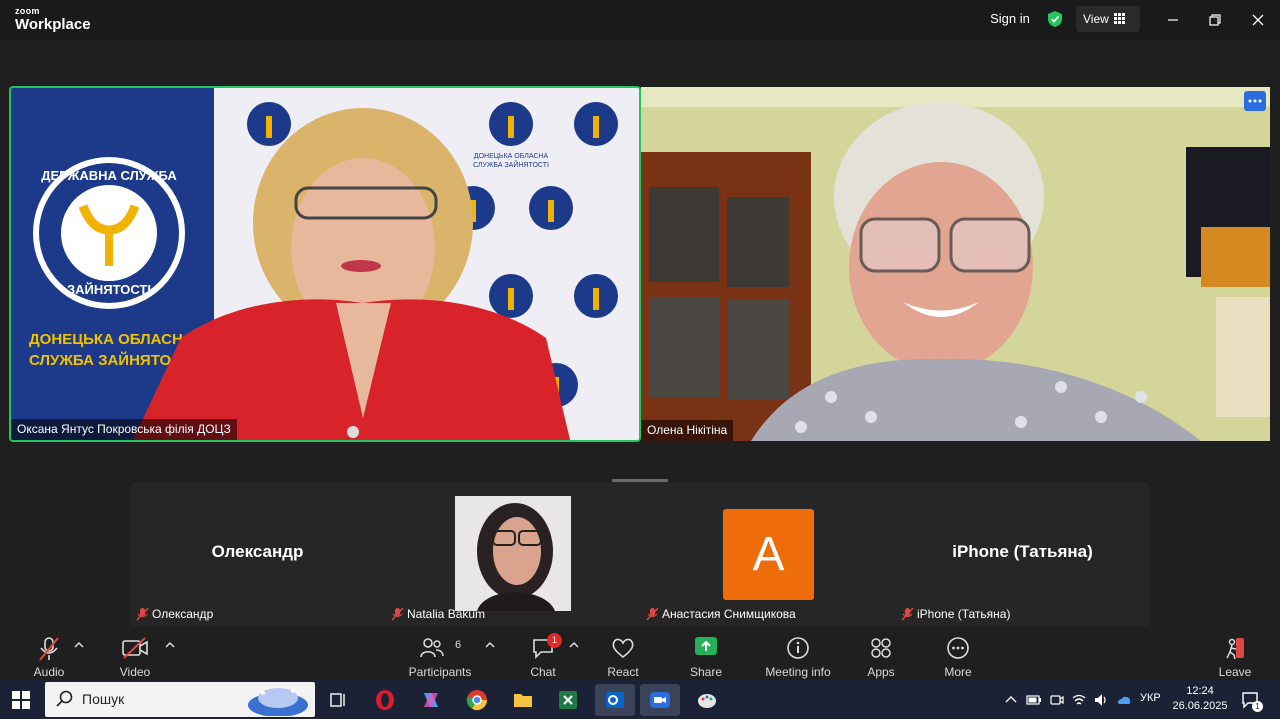 The height and width of the screenshot is (719, 1280). What do you see at coordinates (432, 648) in the screenshot?
I see `participants-icon` at bounding box center [432, 648].